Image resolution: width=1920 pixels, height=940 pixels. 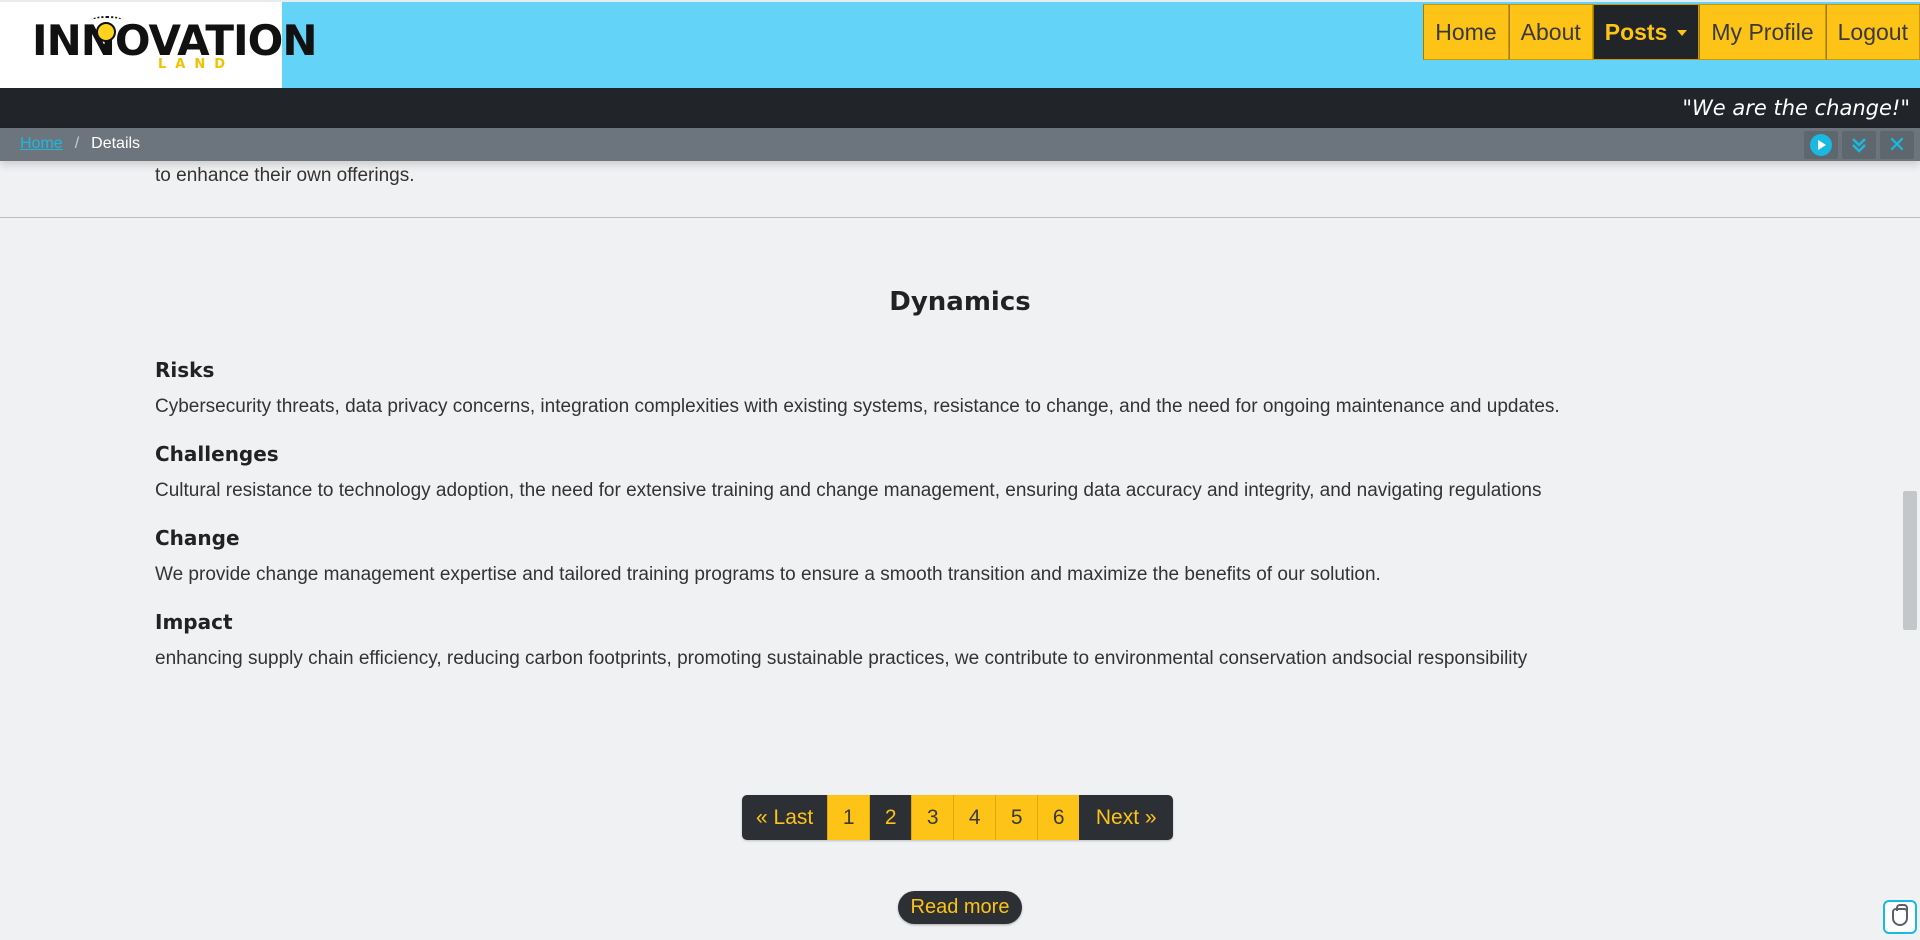 I want to click on pagination-page-1: 1, so click(x=848, y=817).